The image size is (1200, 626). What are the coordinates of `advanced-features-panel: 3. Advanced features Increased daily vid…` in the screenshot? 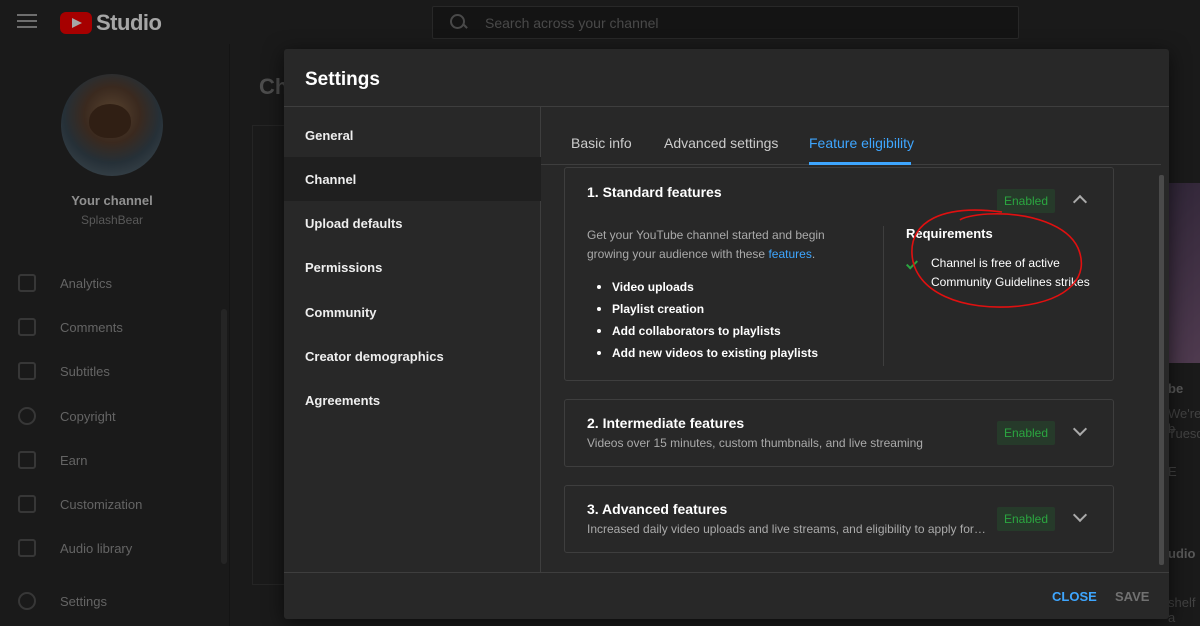 It's located at (839, 519).